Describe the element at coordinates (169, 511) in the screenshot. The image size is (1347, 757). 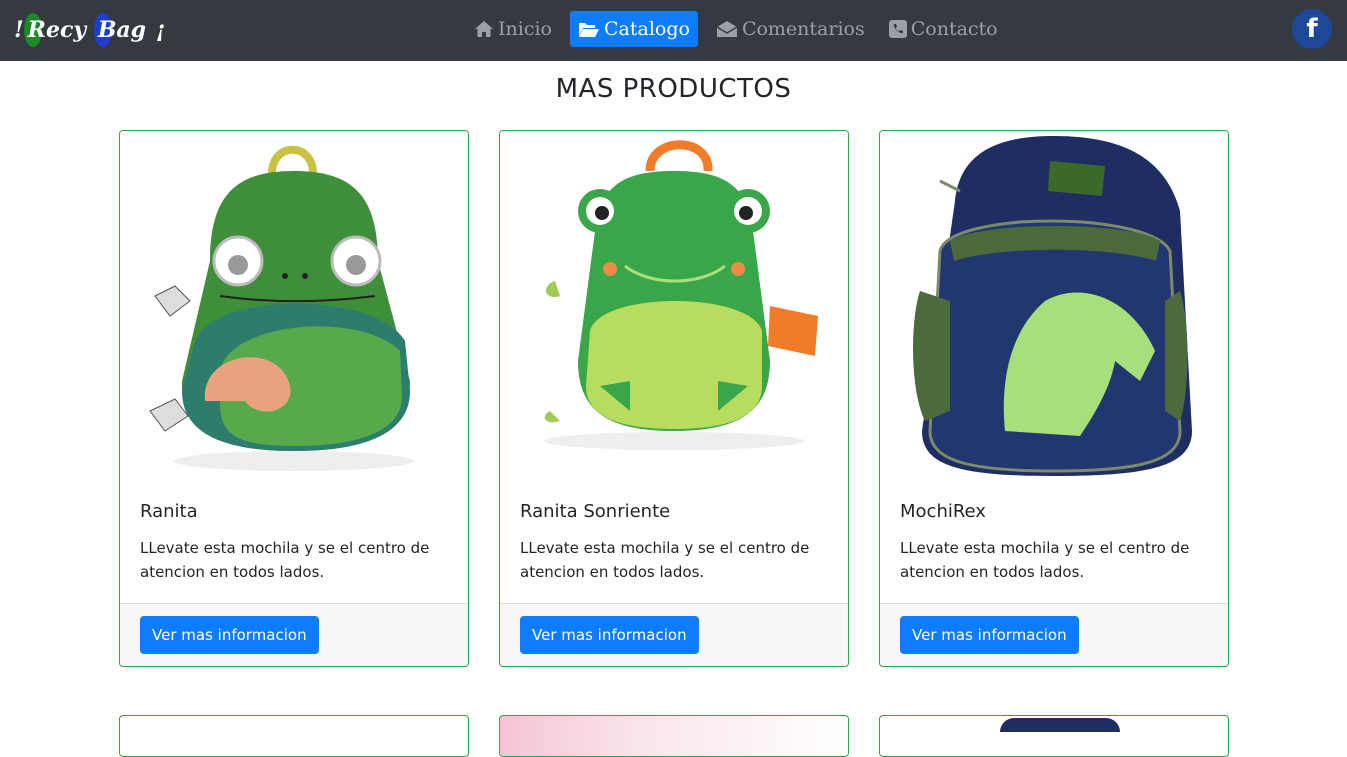
I see `product-title: Ranita` at that location.